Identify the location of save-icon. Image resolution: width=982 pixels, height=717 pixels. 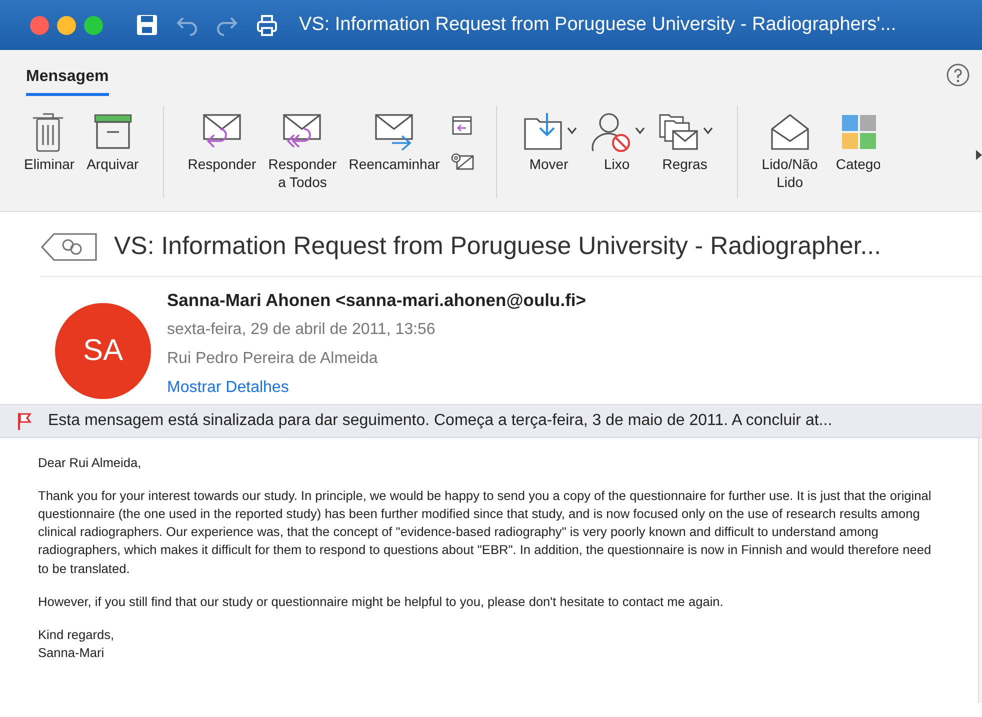
(147, 25).